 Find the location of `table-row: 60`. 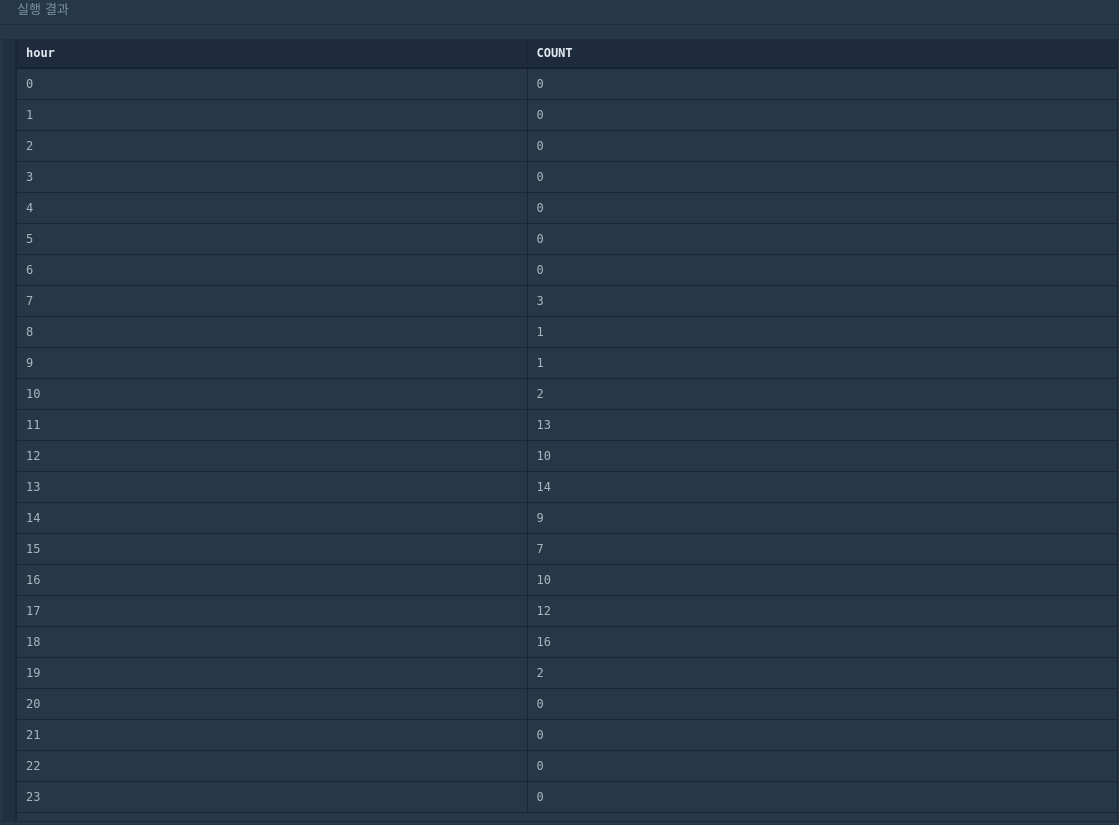

table-row: 60 is located at coordinates (567, 270).